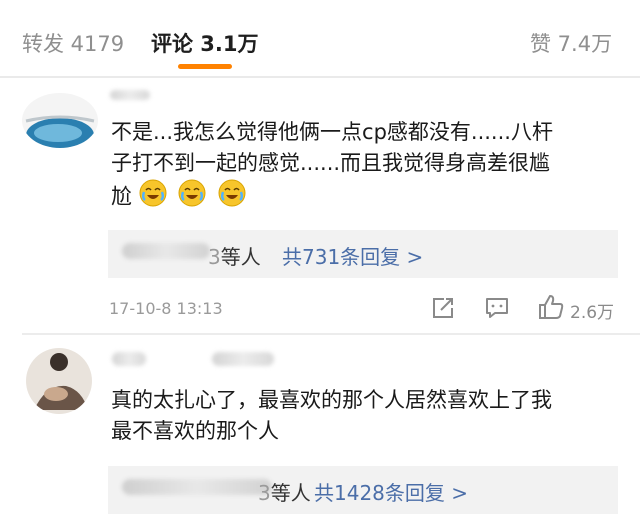 The image size is (640, 514). What do you see at coordinates (571, 43) in the screenshot?
I see `tab-likes: 赞 7.4万` at bounding box center [571, 43].